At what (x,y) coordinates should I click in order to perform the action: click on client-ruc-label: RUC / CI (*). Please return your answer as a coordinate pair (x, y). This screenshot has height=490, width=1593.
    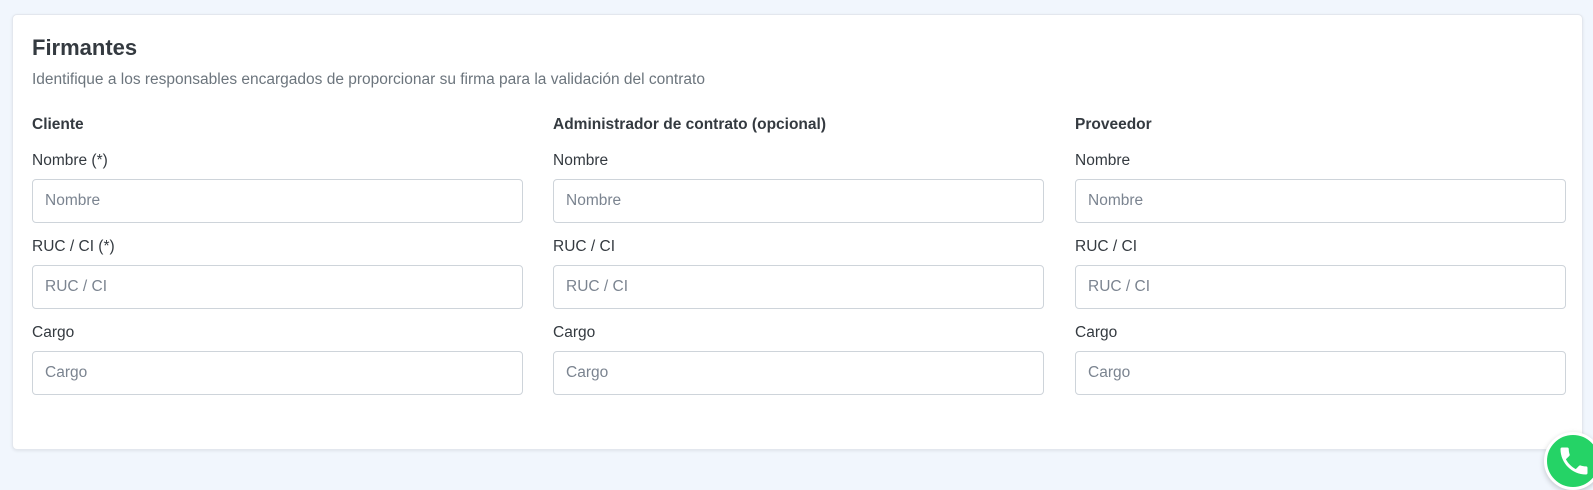
    Looking at the image, I should click on (73, 246).